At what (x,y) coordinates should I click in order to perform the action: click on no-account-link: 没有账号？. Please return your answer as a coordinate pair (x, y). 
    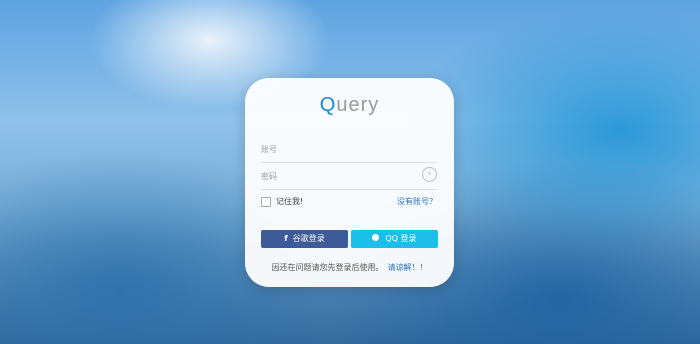
    Looking at the image, I should click on (417, 201).